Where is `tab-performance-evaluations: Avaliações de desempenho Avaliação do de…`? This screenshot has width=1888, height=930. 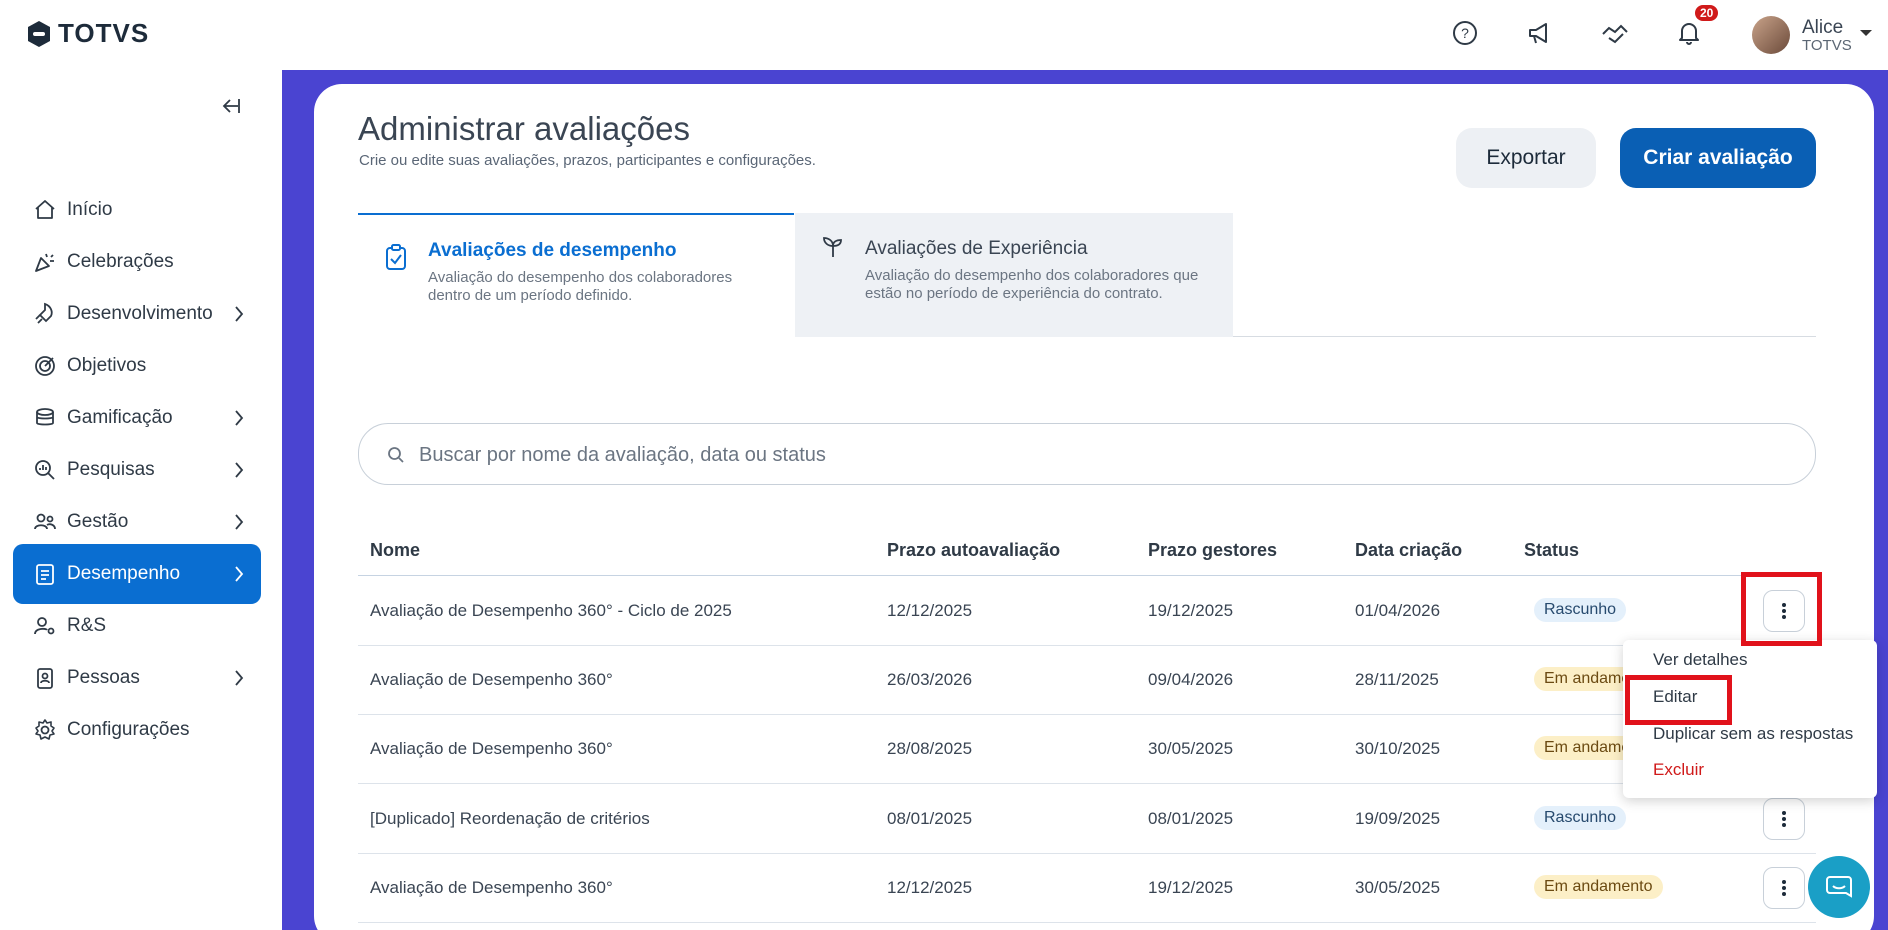 tab-performance-evaluations: Avaliações de desempenho Avaliação do de… is located at coordinates (576, 275).